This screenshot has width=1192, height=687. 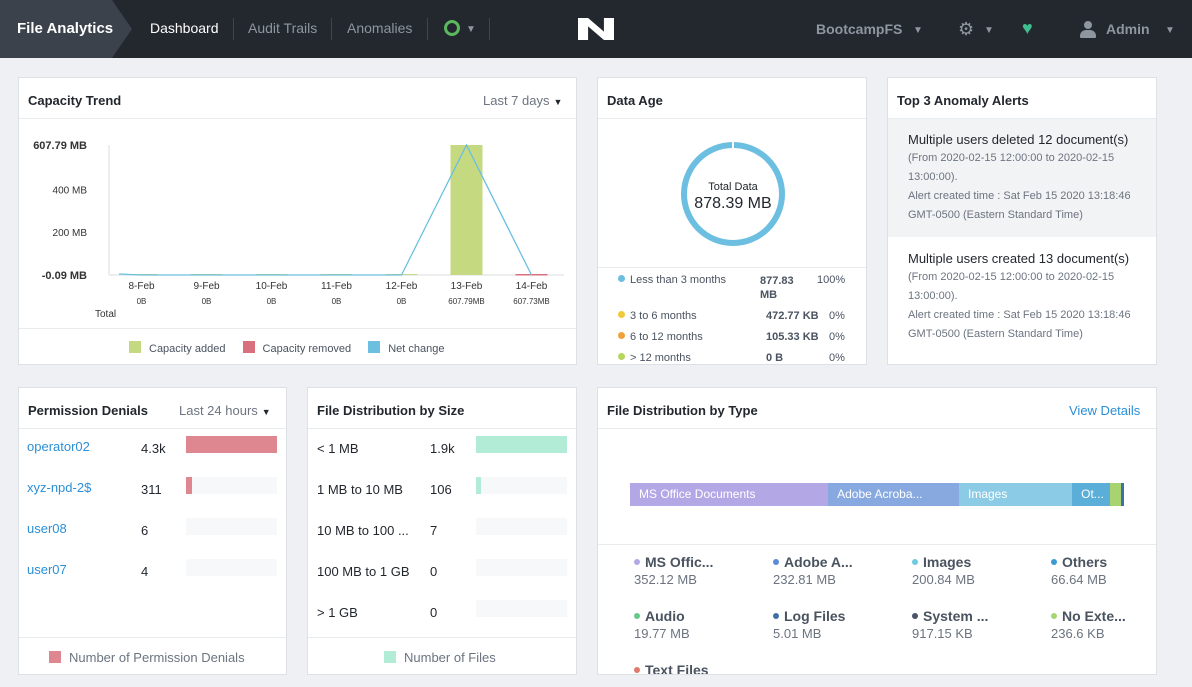 What do you see at coordinates (337, 612) in the screenshot?
I see `size-bucket-label: > 1 GB` at bounding box center [337, 612].